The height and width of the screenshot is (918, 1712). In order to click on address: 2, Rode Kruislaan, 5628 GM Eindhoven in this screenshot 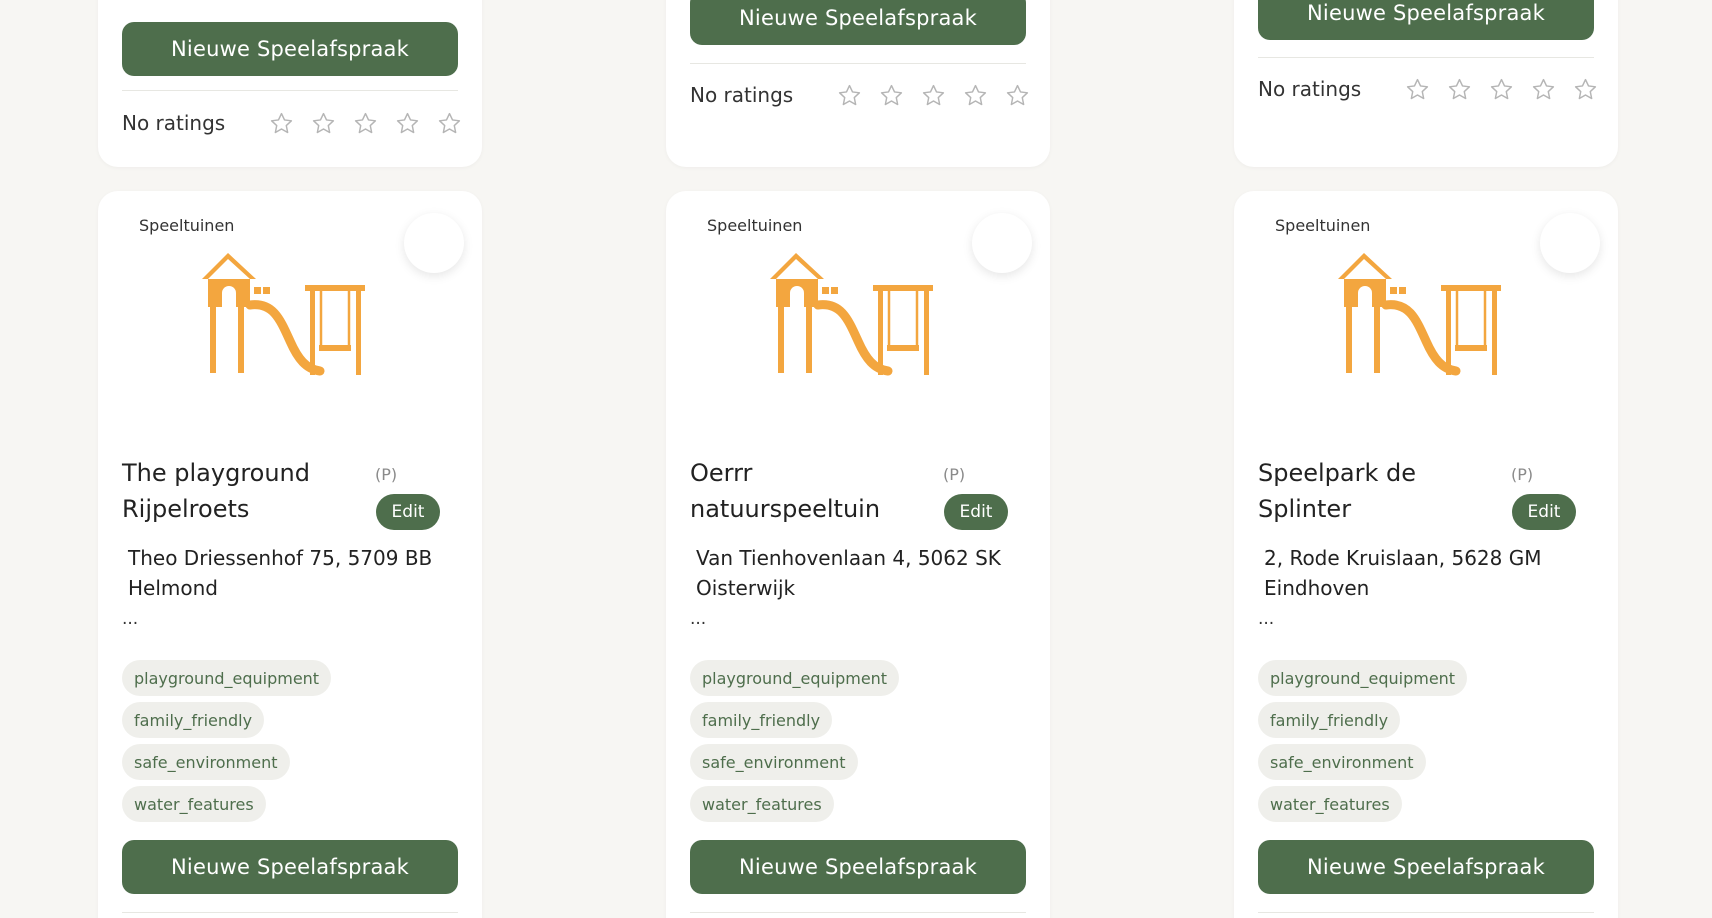, I will do `click(1403, 573)`.